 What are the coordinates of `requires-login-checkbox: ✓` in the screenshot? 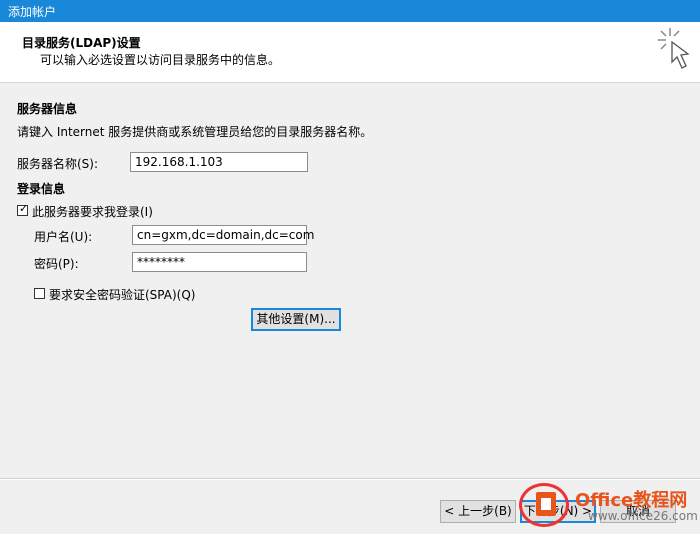 It's located at (23, 209).